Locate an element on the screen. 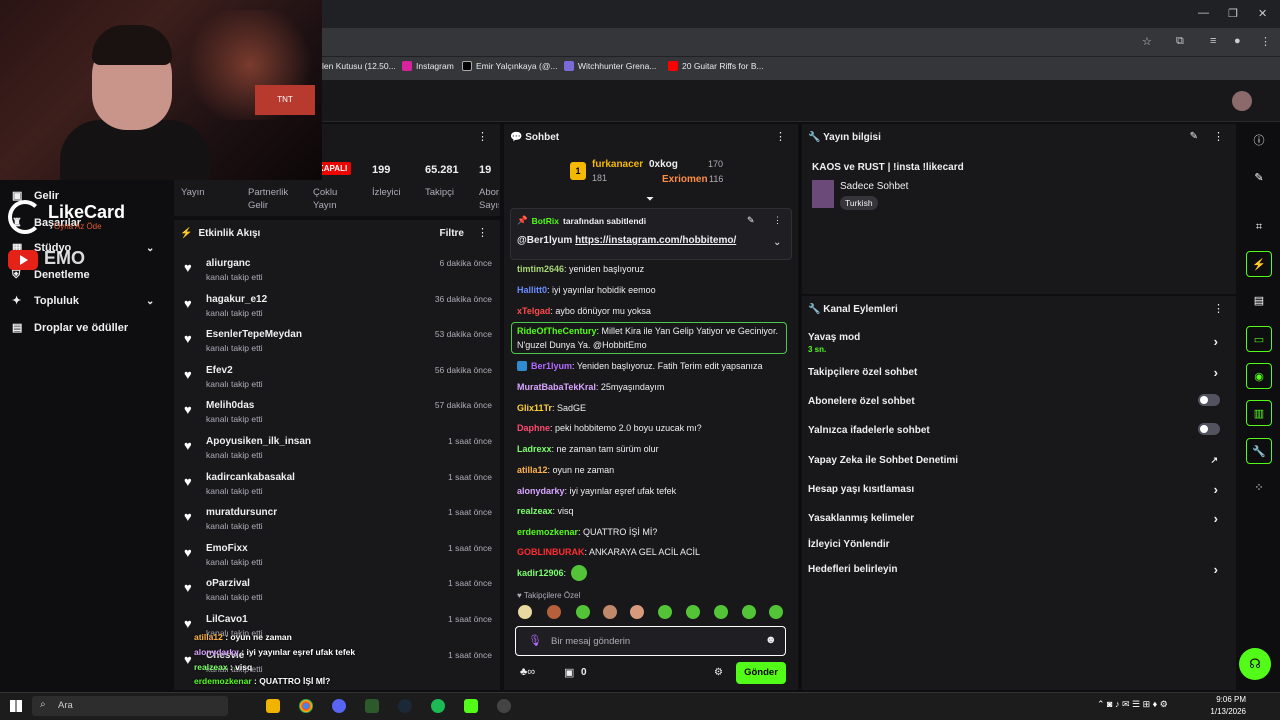 The width and height of the screenshot is (1280, 720). apps-icon: ⁘ is located at coordinates (1259, 488).